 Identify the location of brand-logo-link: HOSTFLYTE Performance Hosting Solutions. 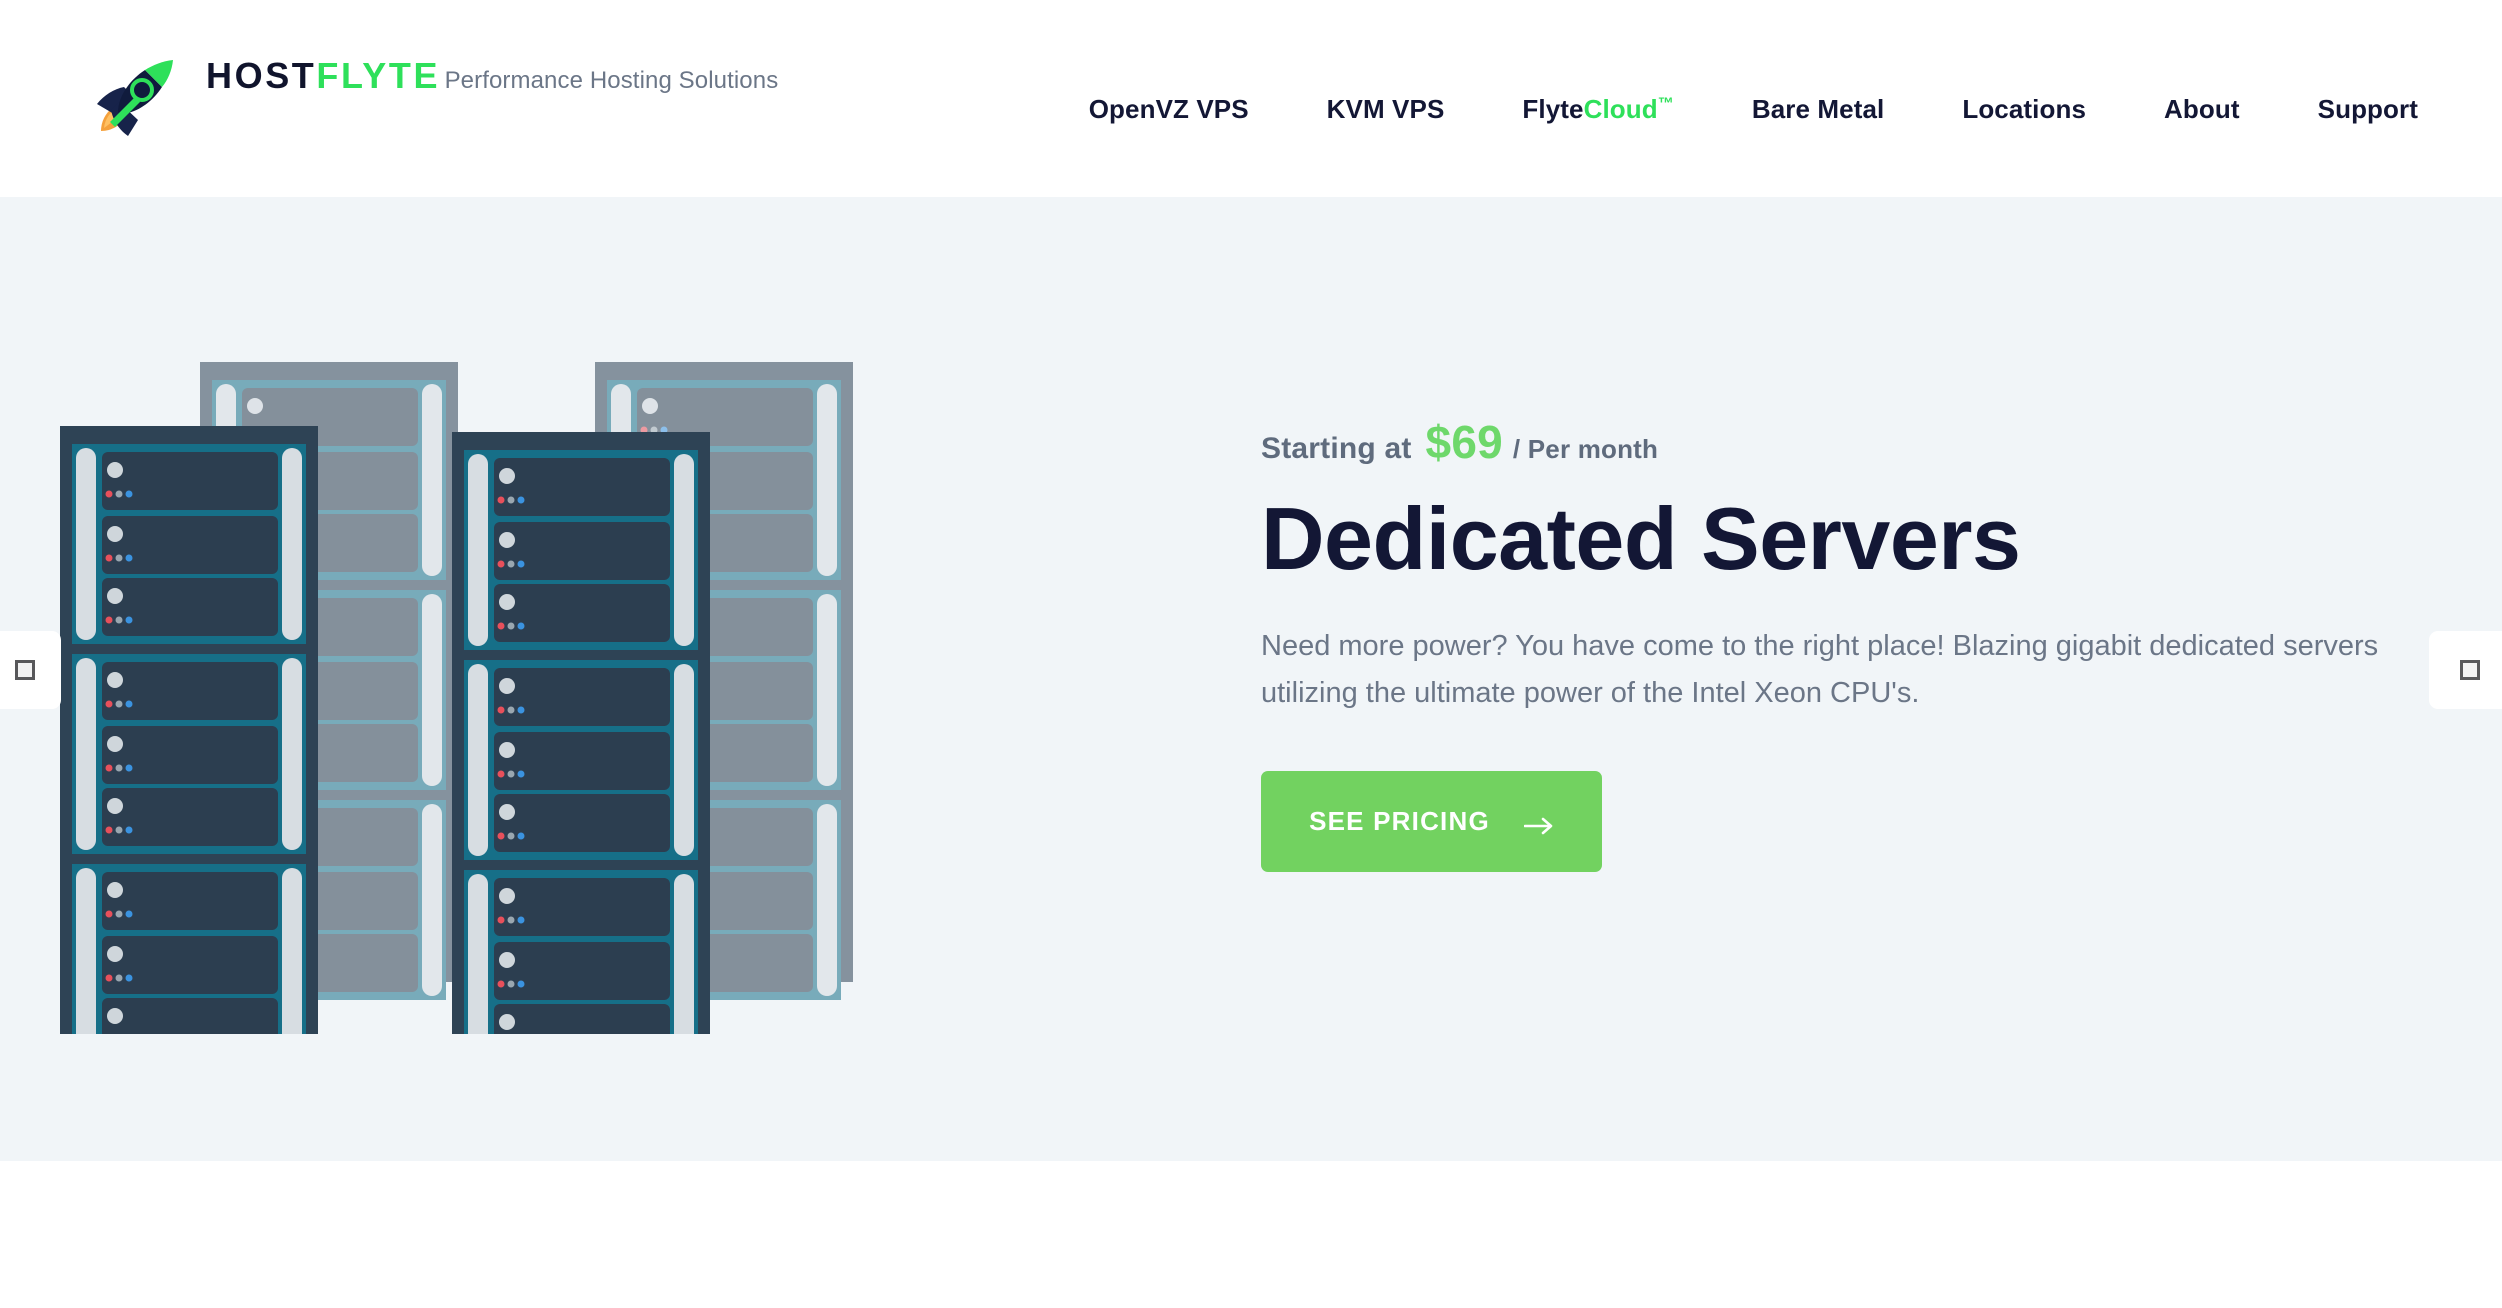
(433, 96).